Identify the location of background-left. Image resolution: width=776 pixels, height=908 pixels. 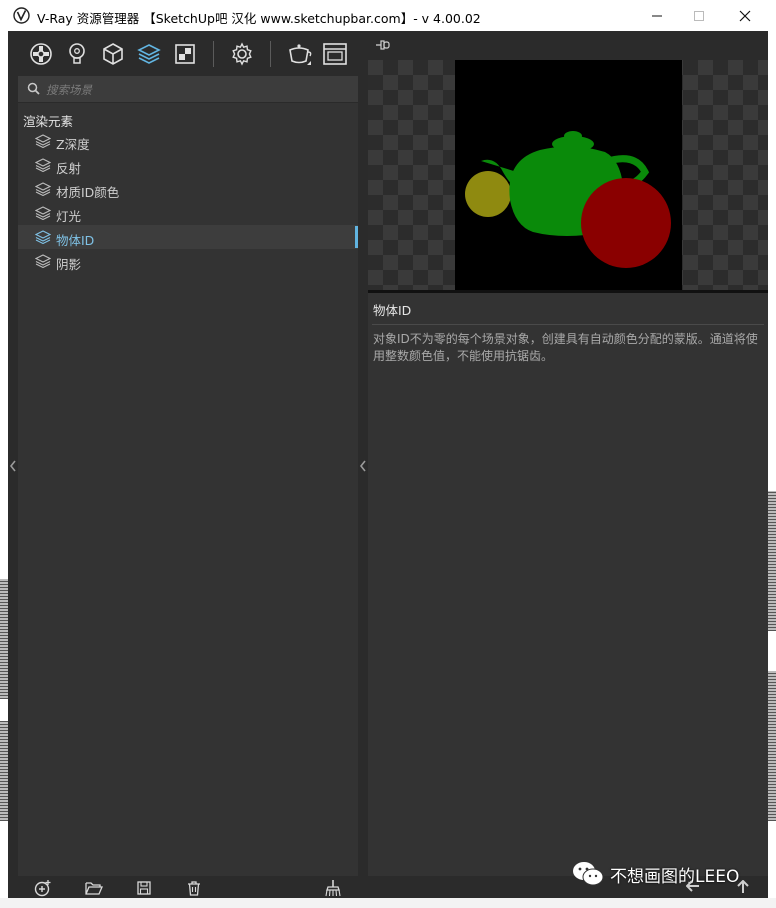
(4, 469).